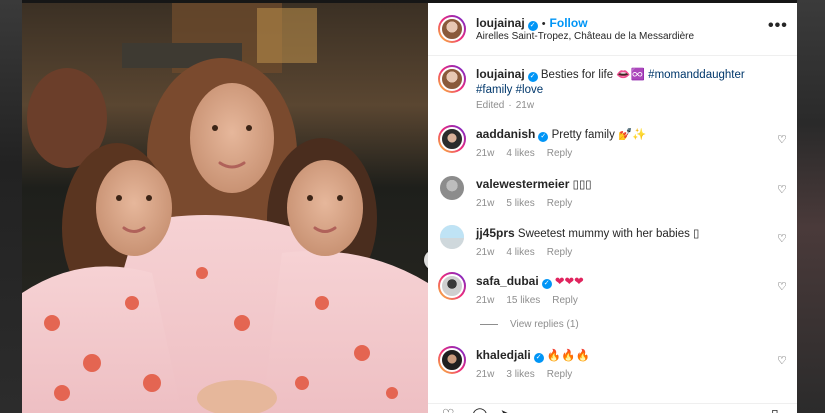 The width and height of the screenshot is (825, 413). I want to click on background-feed-right, so click(811, 206).